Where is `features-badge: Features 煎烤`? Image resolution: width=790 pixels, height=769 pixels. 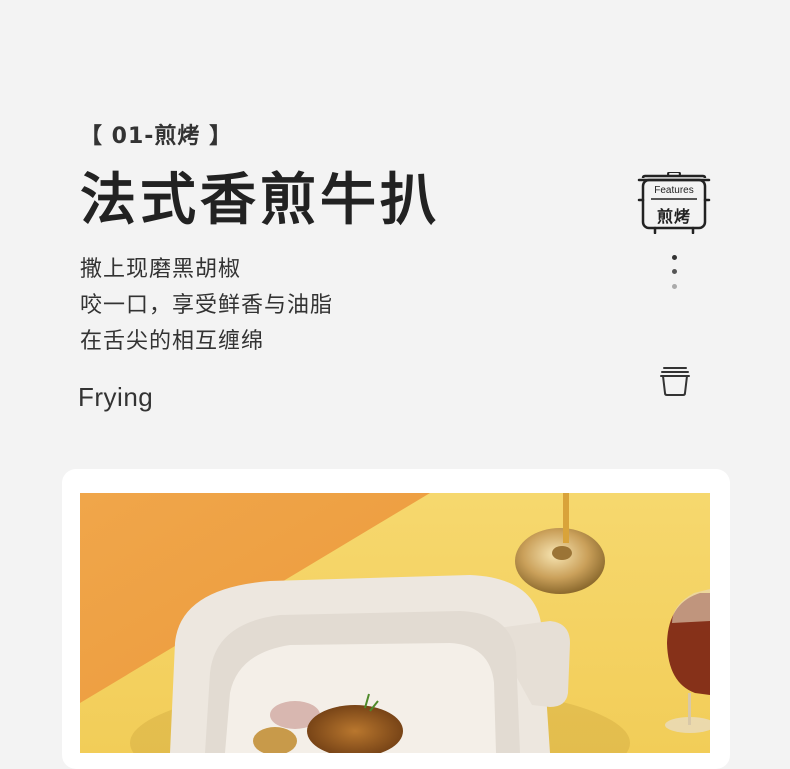
features-badge: Features 煎烤 is located at coordinates (674, 203).